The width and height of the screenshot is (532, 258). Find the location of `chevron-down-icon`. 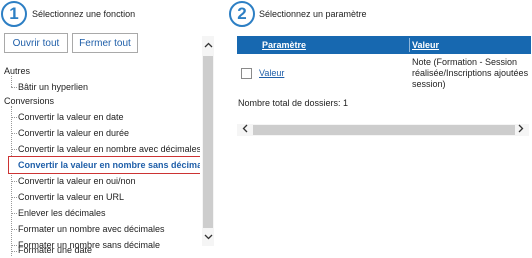

chevron-down-icon is located at coordinates (208, 238).